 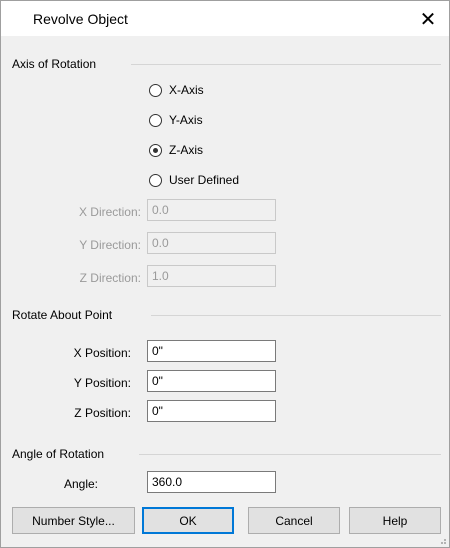 I want to click on resize-grip-icon, so click(x=442, y=540).